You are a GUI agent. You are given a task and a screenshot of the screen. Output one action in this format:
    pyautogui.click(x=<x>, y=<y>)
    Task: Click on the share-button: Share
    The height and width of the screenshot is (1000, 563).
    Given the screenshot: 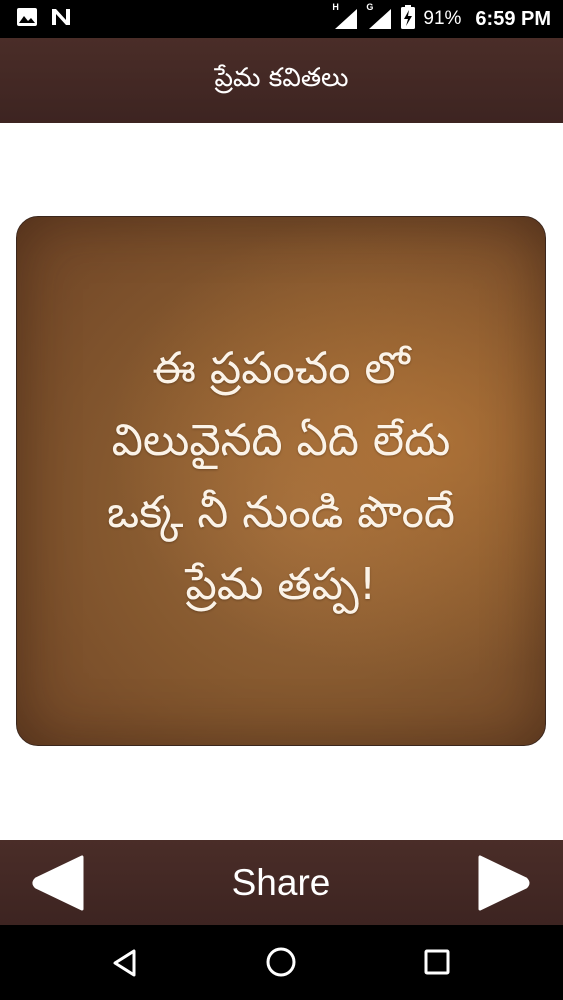 What is the action you would take?
    pyautogui.click(x=281, y=883)
    